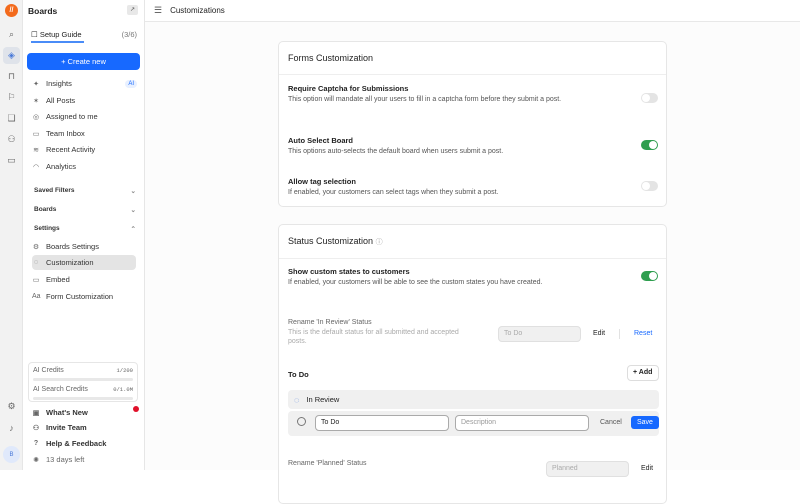 Image resolution: width=800 pixels, height=504 pixels. What do you see at coordinates (11, 406) in the screenshot?
I see `settings-icon: ⚙` at bounding box center [11, 406].